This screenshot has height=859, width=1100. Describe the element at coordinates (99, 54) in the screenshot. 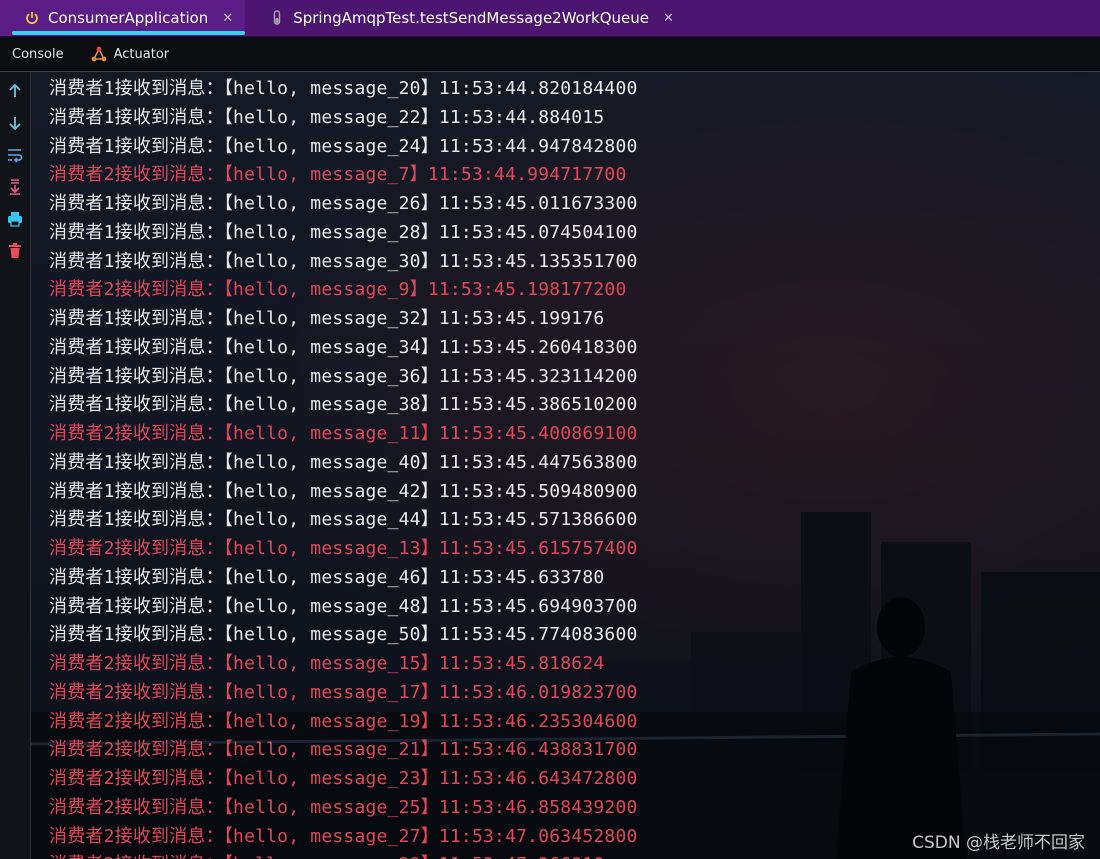

I see `actuator-icon` at that location.